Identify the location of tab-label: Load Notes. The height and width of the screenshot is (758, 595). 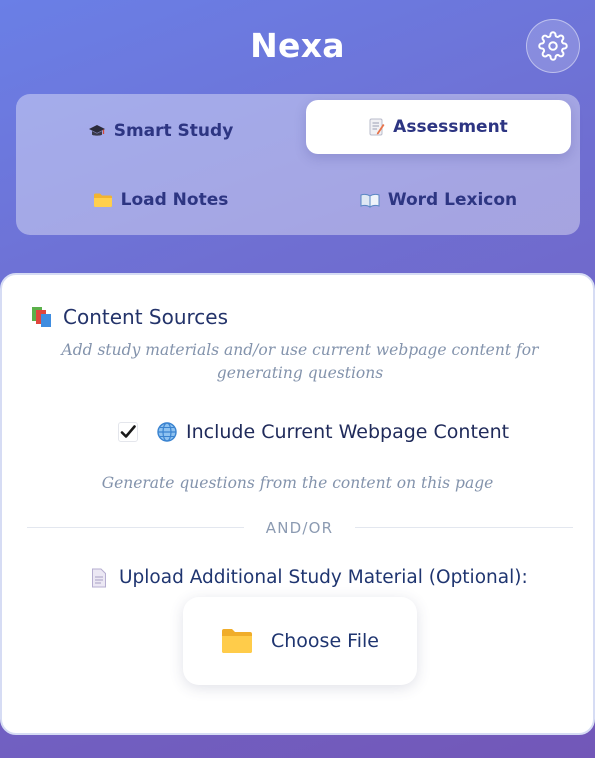
(174, 200).